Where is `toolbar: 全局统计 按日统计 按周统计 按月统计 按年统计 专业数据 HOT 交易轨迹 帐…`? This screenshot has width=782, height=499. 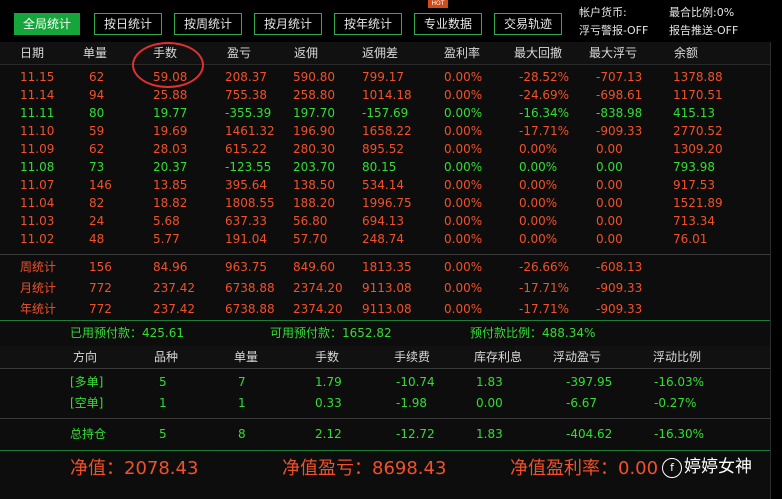 toolbar: 全局统计 按日统计 按周统计 按月统计 按年统计 专业数据 HOT 交易轨迹 帐… is located at coordinates (391, 21).